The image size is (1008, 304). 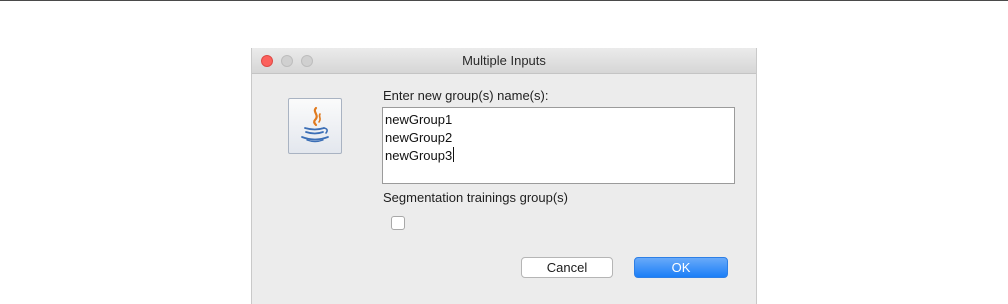 I want to click on java-icon, so click(x=315, y=126).